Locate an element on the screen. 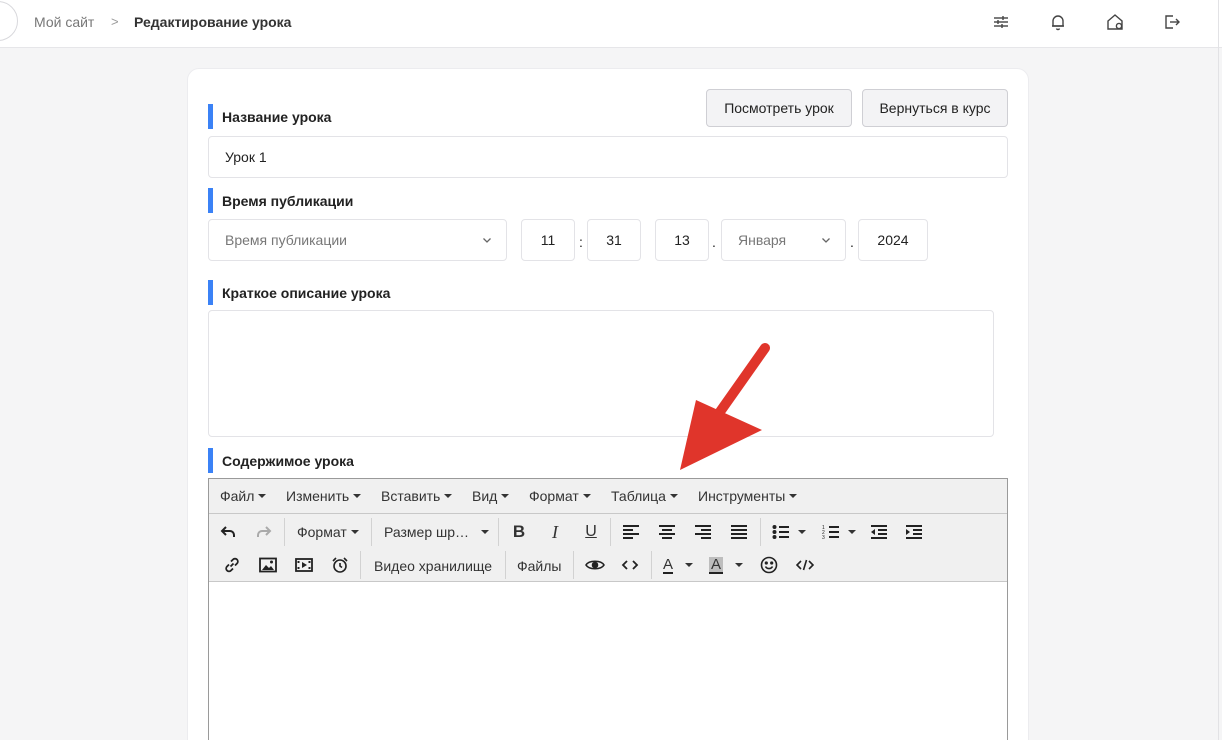 The height and width of the screenshot is (740, 1222). align-right-icon is located at coordinates (703, 532).